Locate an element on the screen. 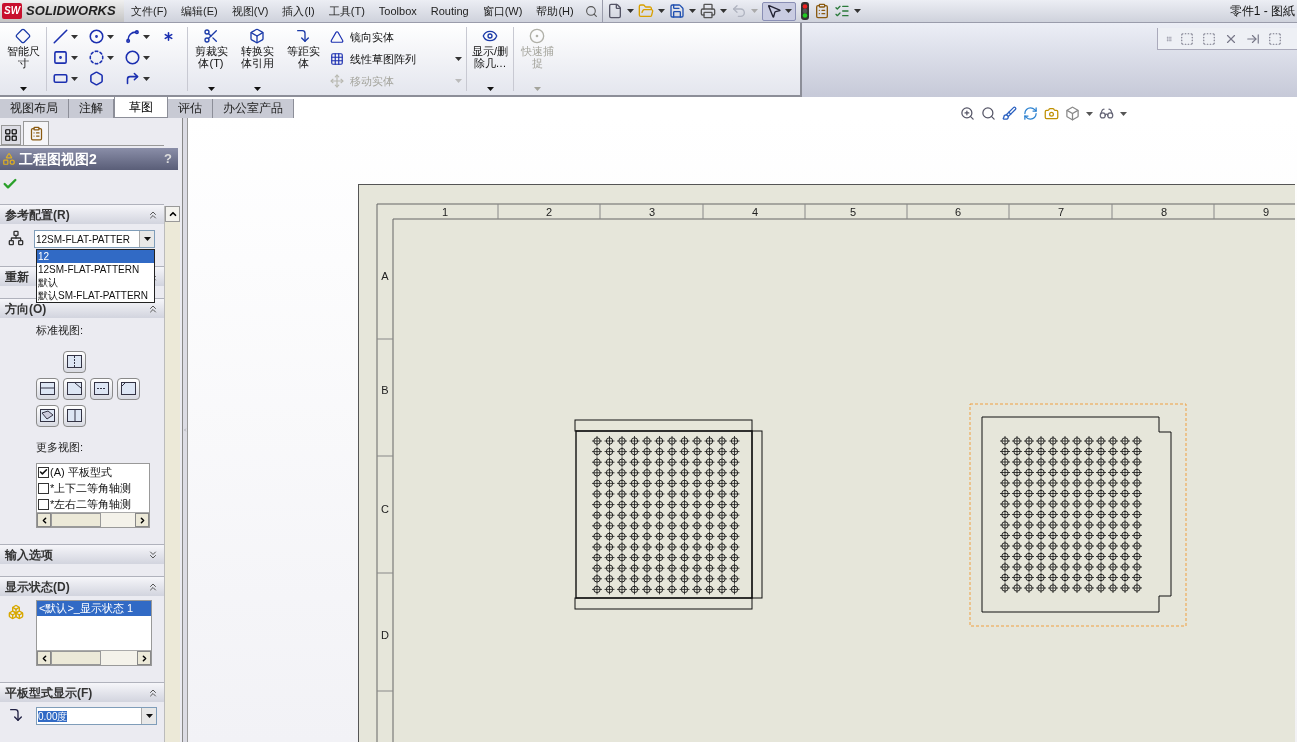 Image resolution: width=1297 pixels, height=742 pixels. select-button is located at coordinates (778, 11).